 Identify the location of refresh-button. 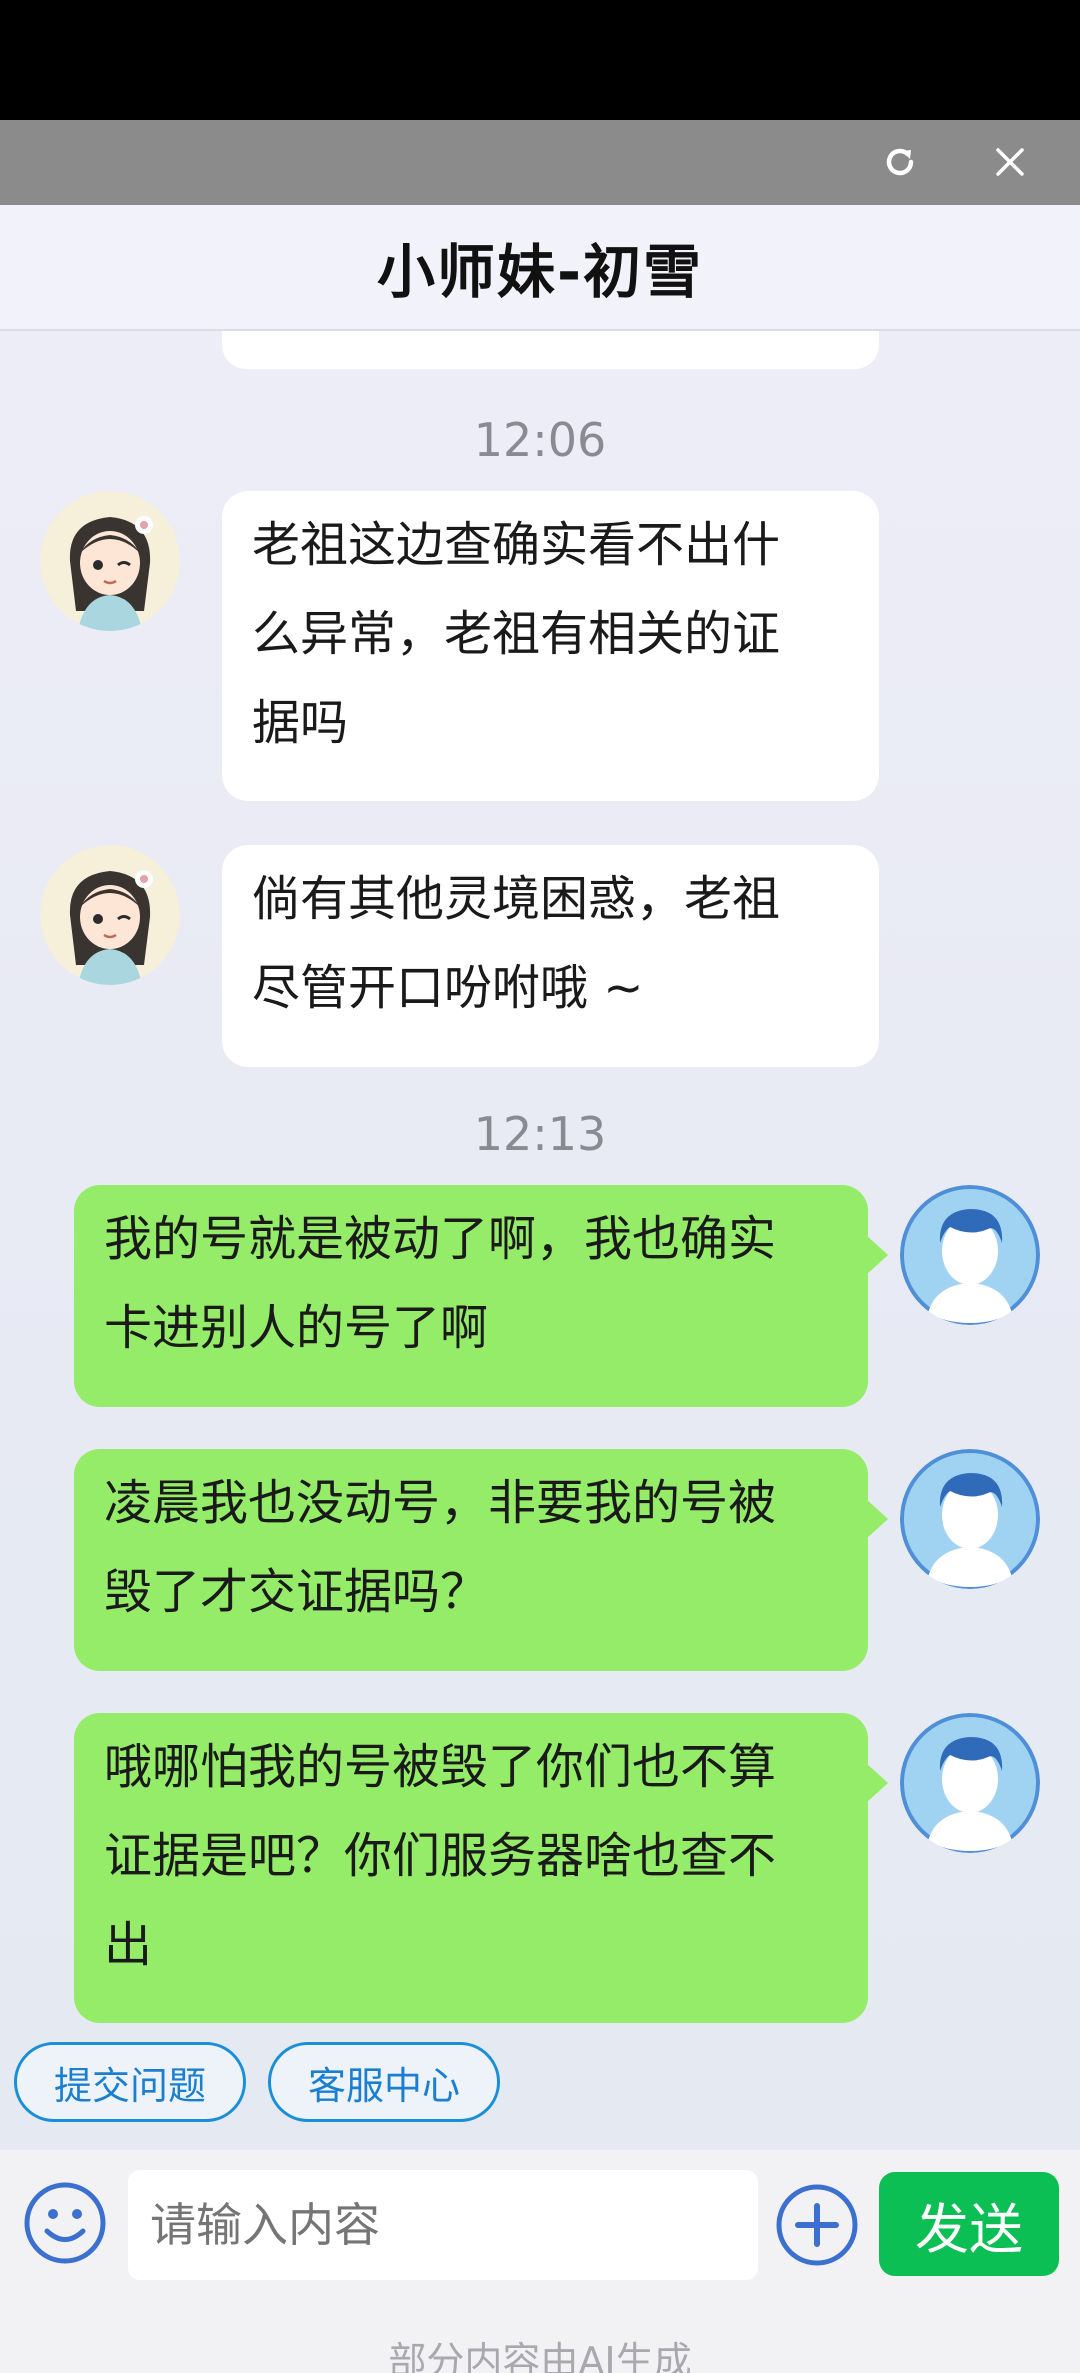
(900, 162).